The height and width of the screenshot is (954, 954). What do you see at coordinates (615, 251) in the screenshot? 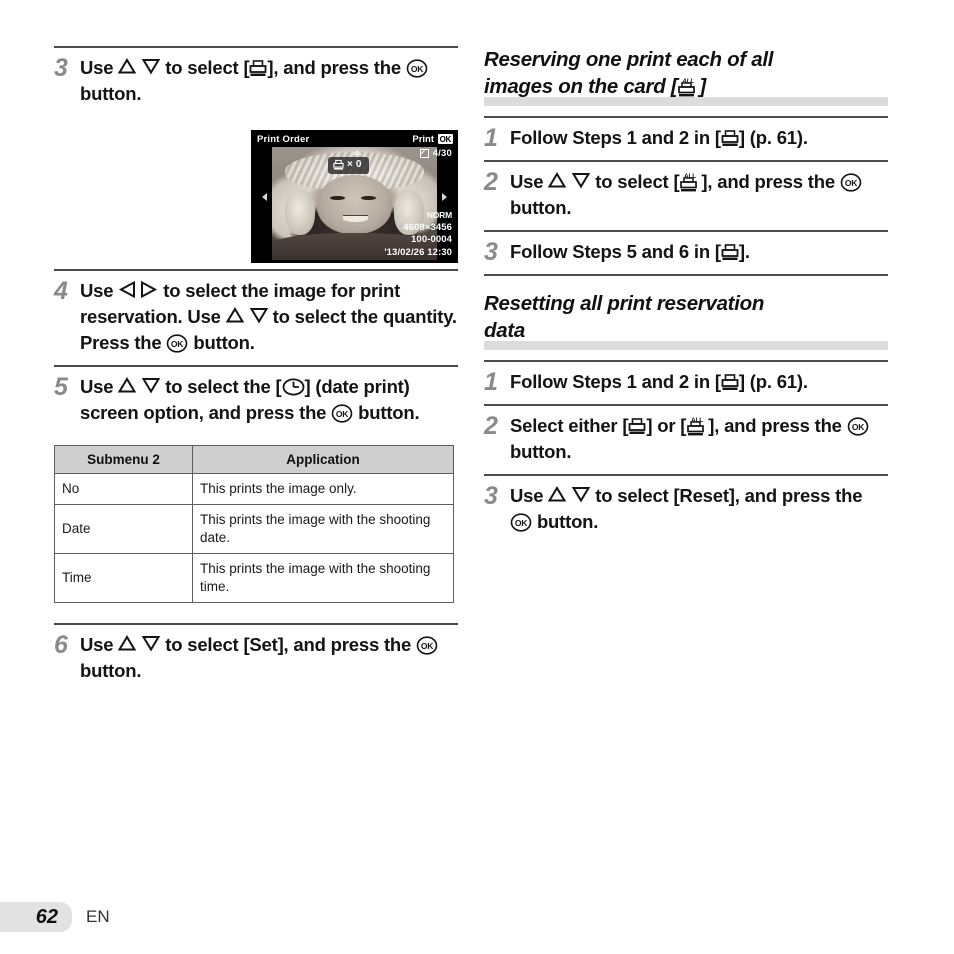
I see `step-text-part: Follow Steps 5 and 6 in [` at bounding box center [615, 251].